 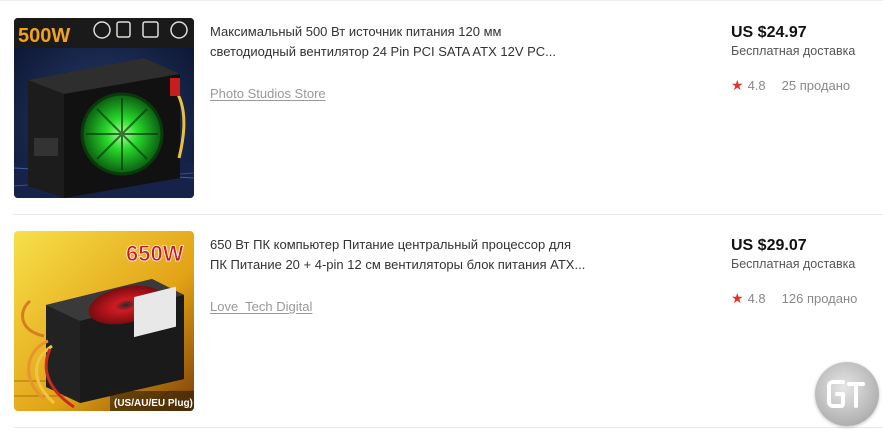 What do you see at coordinates (816, 85) in the screenshot?
I see `sold-count: 25 продано` at bounding box center [816, 85].